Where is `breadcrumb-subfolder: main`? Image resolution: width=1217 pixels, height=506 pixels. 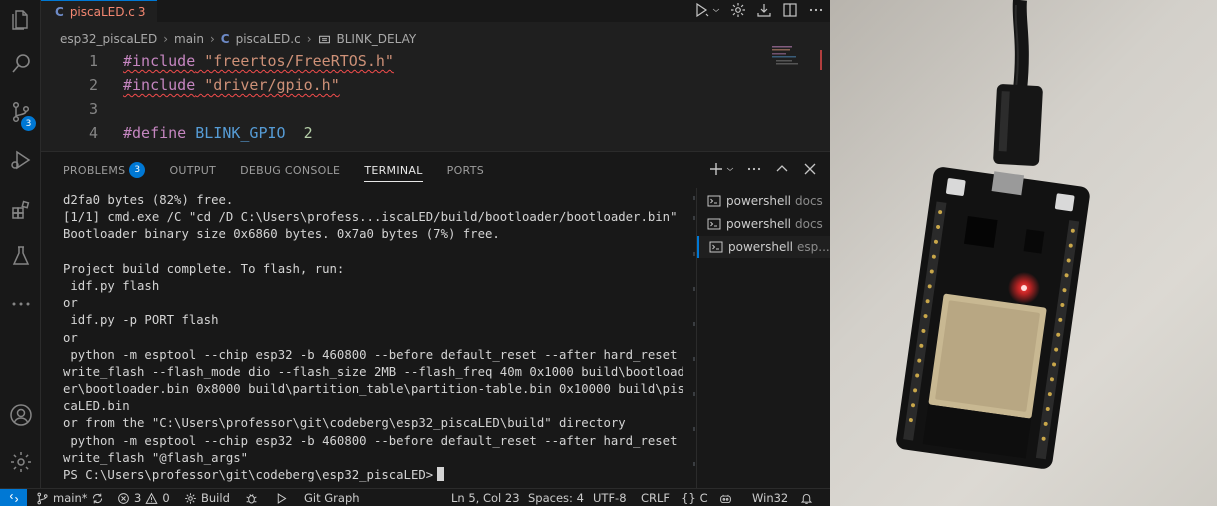
breadcrumb-subfolder: main is located at coordinates (189, 39).